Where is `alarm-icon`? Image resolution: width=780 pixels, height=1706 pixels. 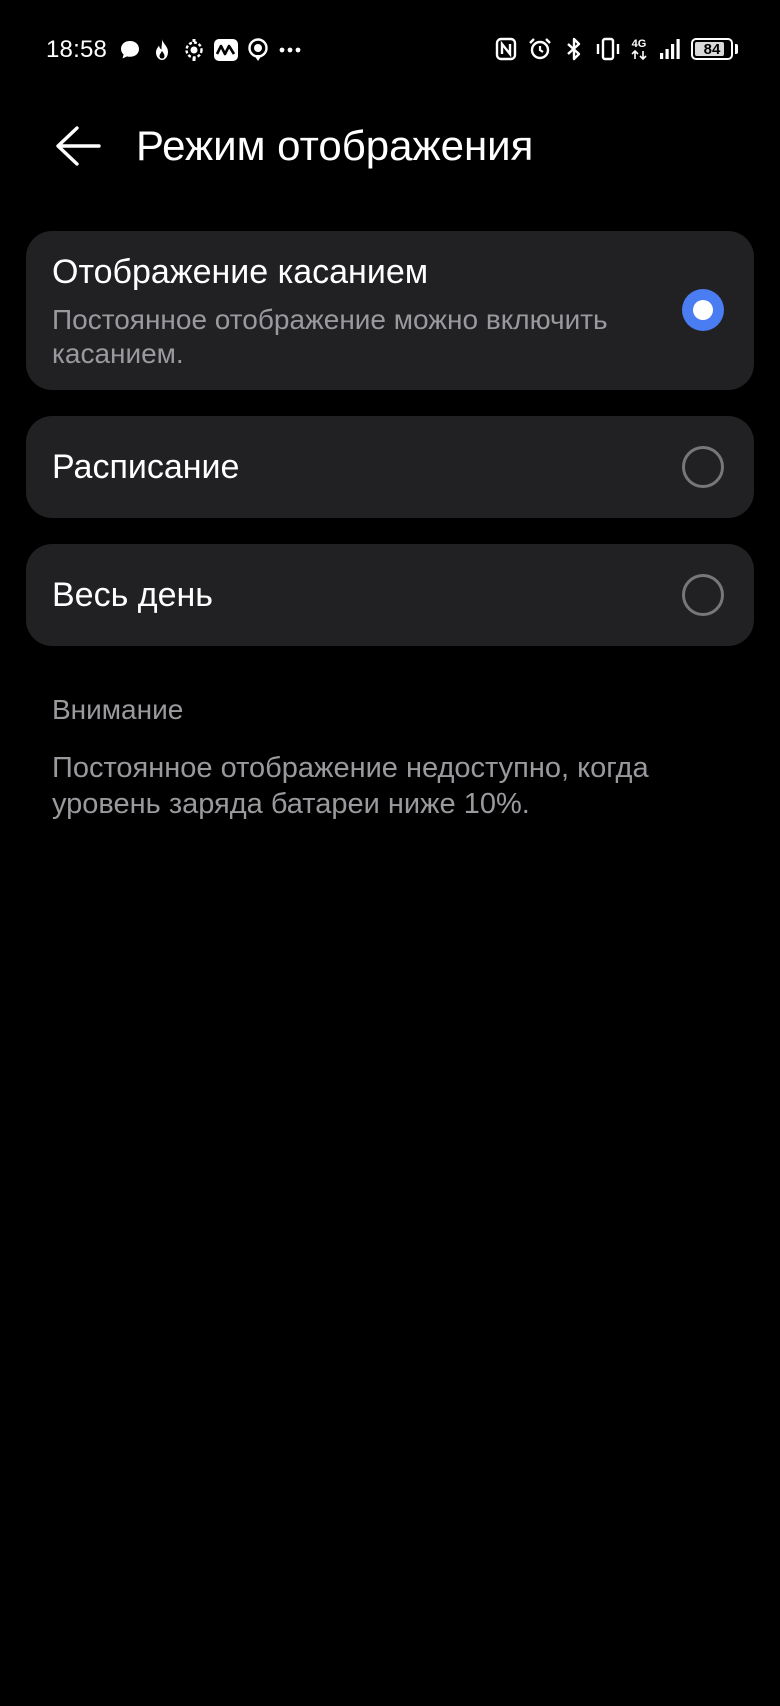 alarm-icon is located at coordinates (540, 49).